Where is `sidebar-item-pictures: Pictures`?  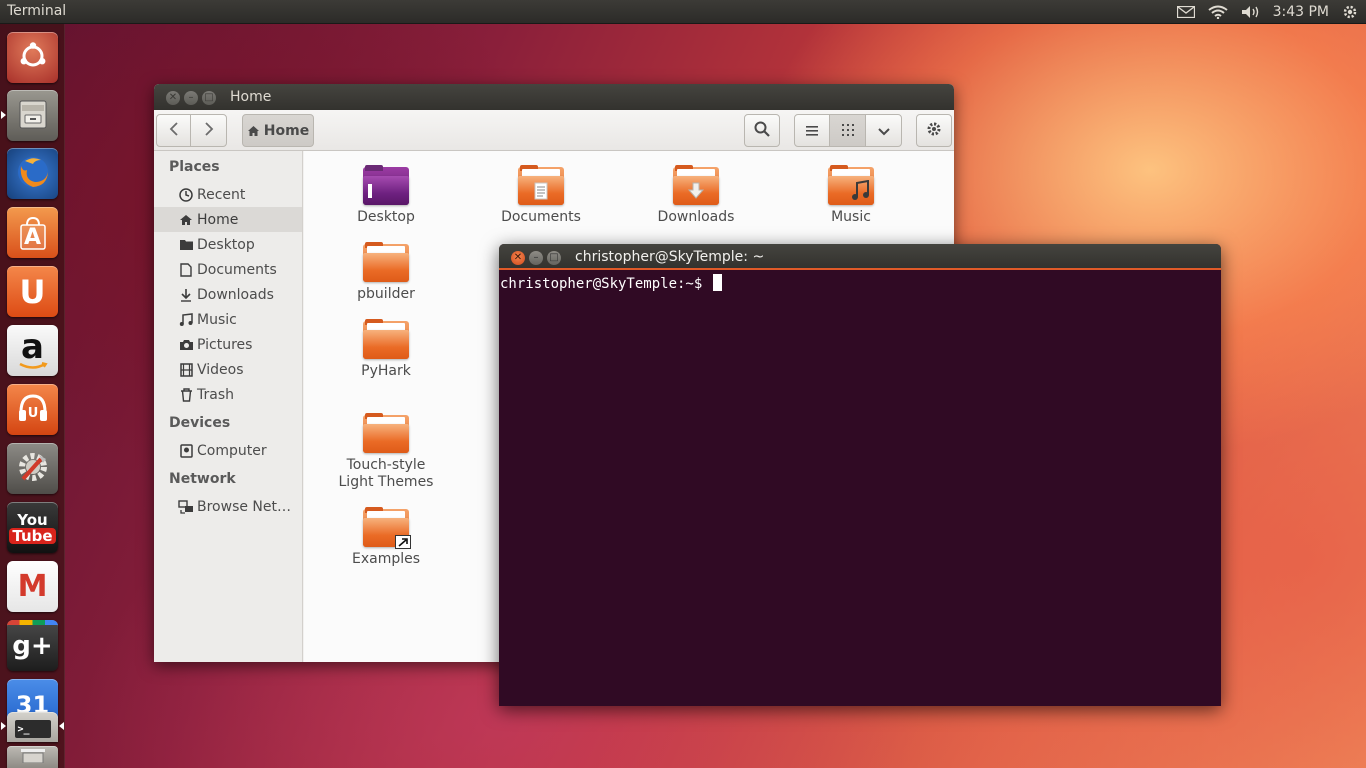
sidebar-item-pictures: Pictures is located at coordinates (228, 344).